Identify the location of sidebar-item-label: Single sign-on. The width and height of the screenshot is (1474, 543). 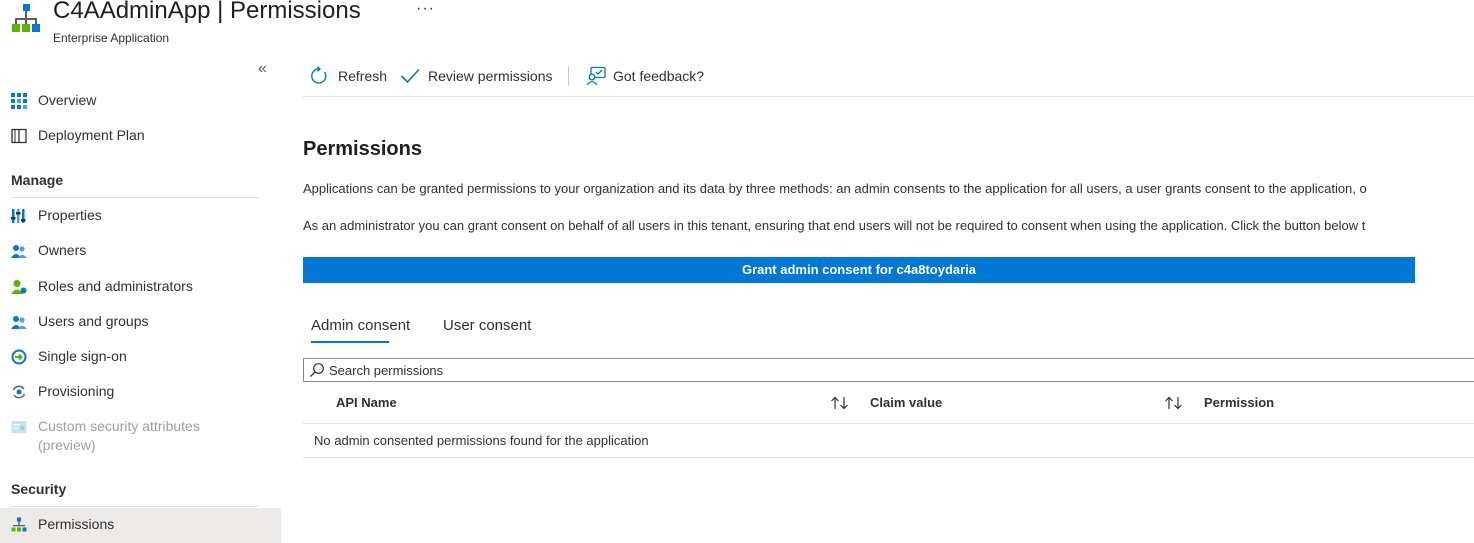
(82, 356).